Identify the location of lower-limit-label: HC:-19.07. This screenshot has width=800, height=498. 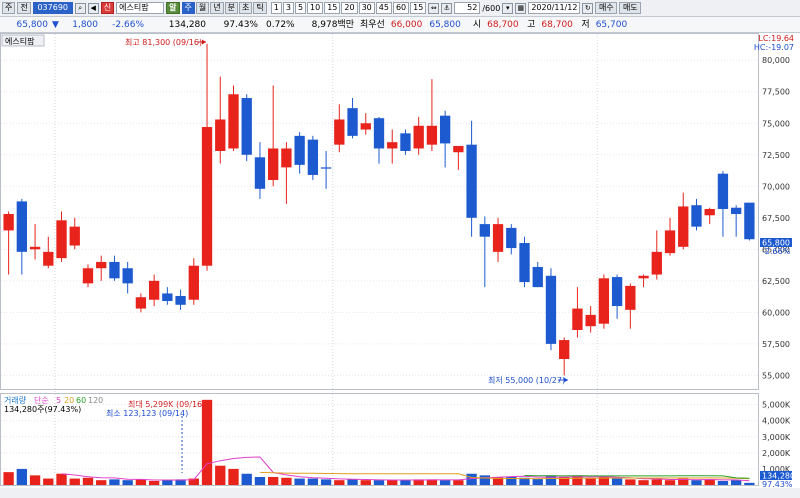
(774, 47).